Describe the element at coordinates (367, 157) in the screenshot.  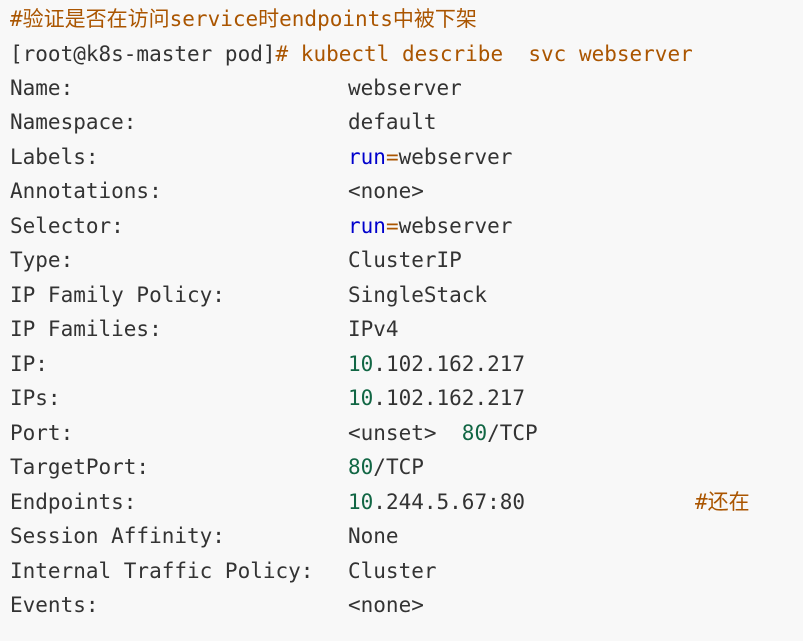
I see `label-key: run` at that location.